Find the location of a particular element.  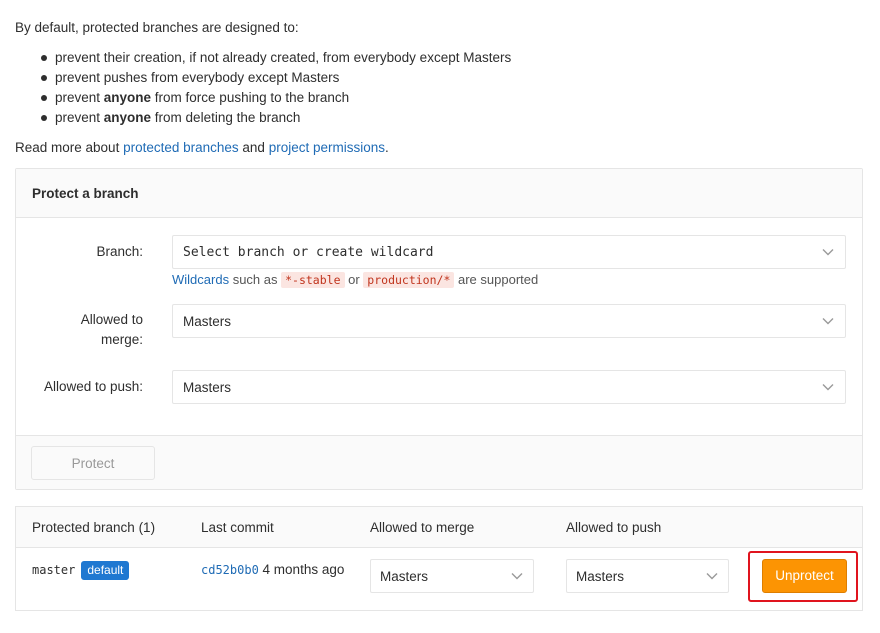

merge-access-select: Masters is located at coordinates (509, 321).